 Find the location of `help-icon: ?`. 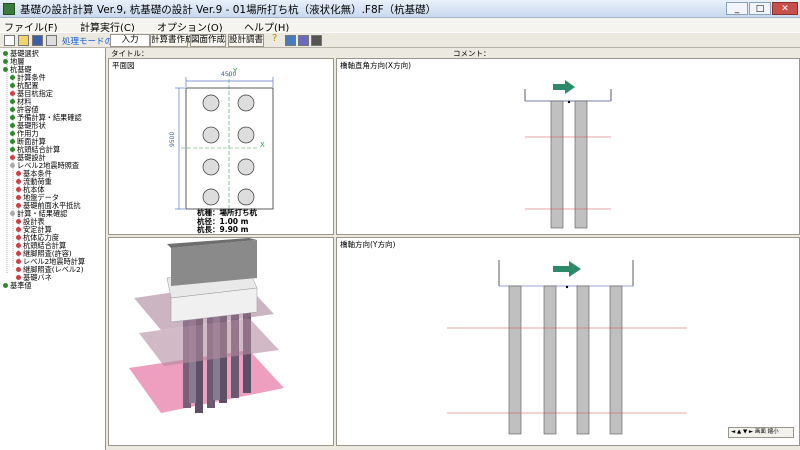

help-icon: ? is located at coordinates (277, 39).